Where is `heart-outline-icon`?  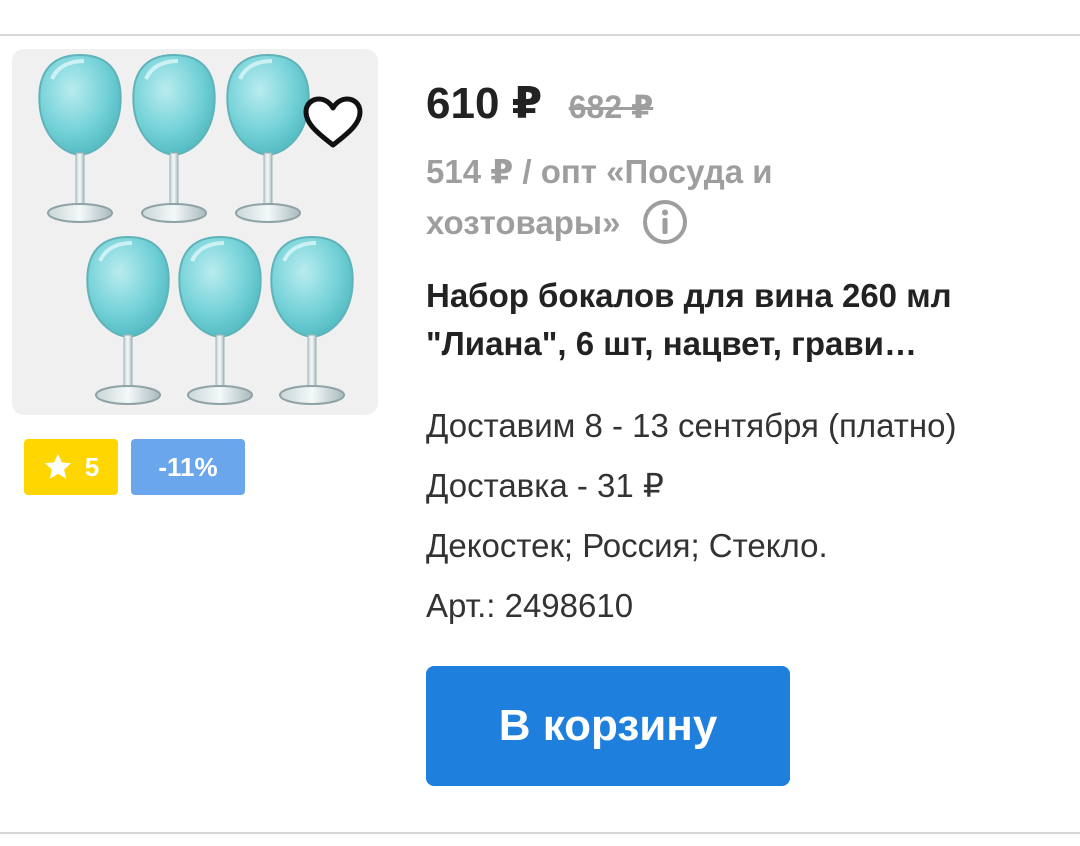
heart-outline-icon is located at coordinates (333, 122).